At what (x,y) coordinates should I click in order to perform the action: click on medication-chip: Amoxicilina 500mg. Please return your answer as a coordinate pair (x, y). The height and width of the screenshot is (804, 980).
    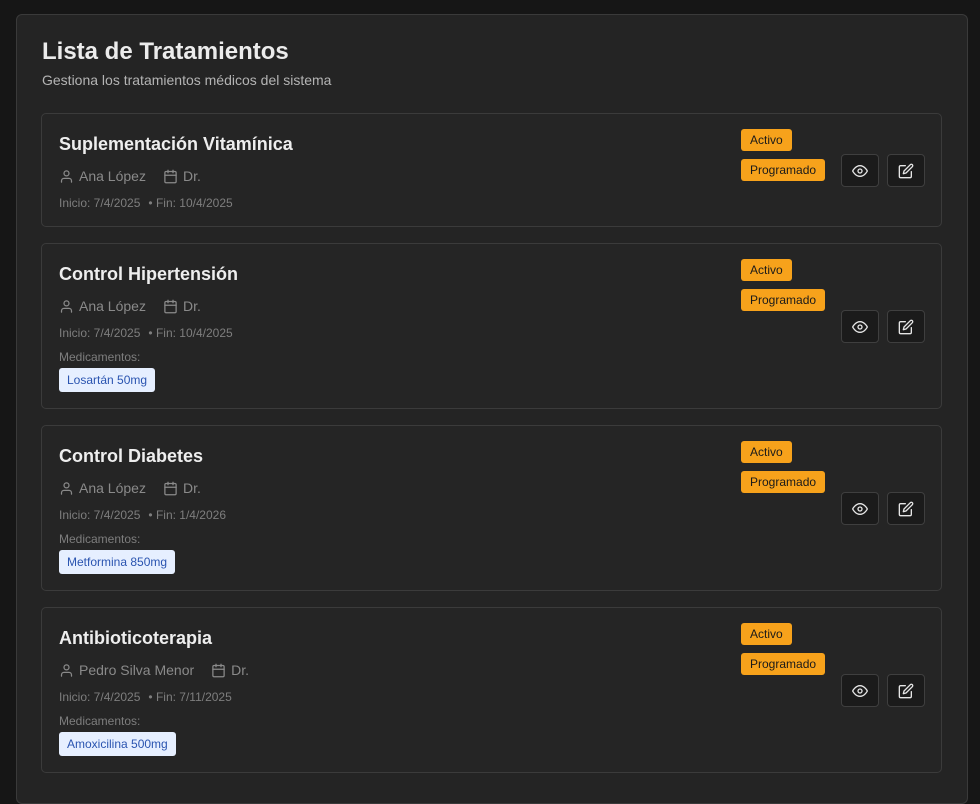
    Looking at the image, I should click on (117, 744).